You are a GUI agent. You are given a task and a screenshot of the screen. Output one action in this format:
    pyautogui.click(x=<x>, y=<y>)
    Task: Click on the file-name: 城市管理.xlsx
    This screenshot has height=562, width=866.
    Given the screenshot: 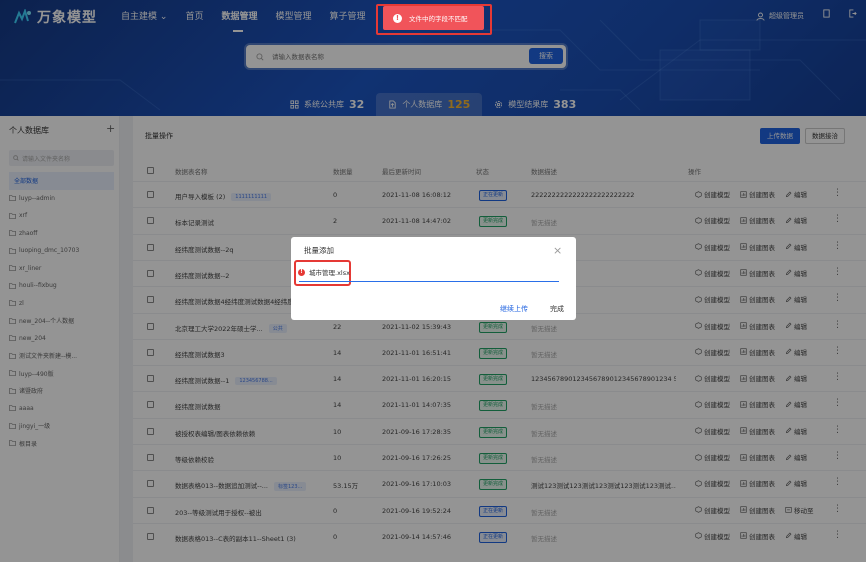 What is the action you would take?
    pyautogui.click(x=329, y=273)
    